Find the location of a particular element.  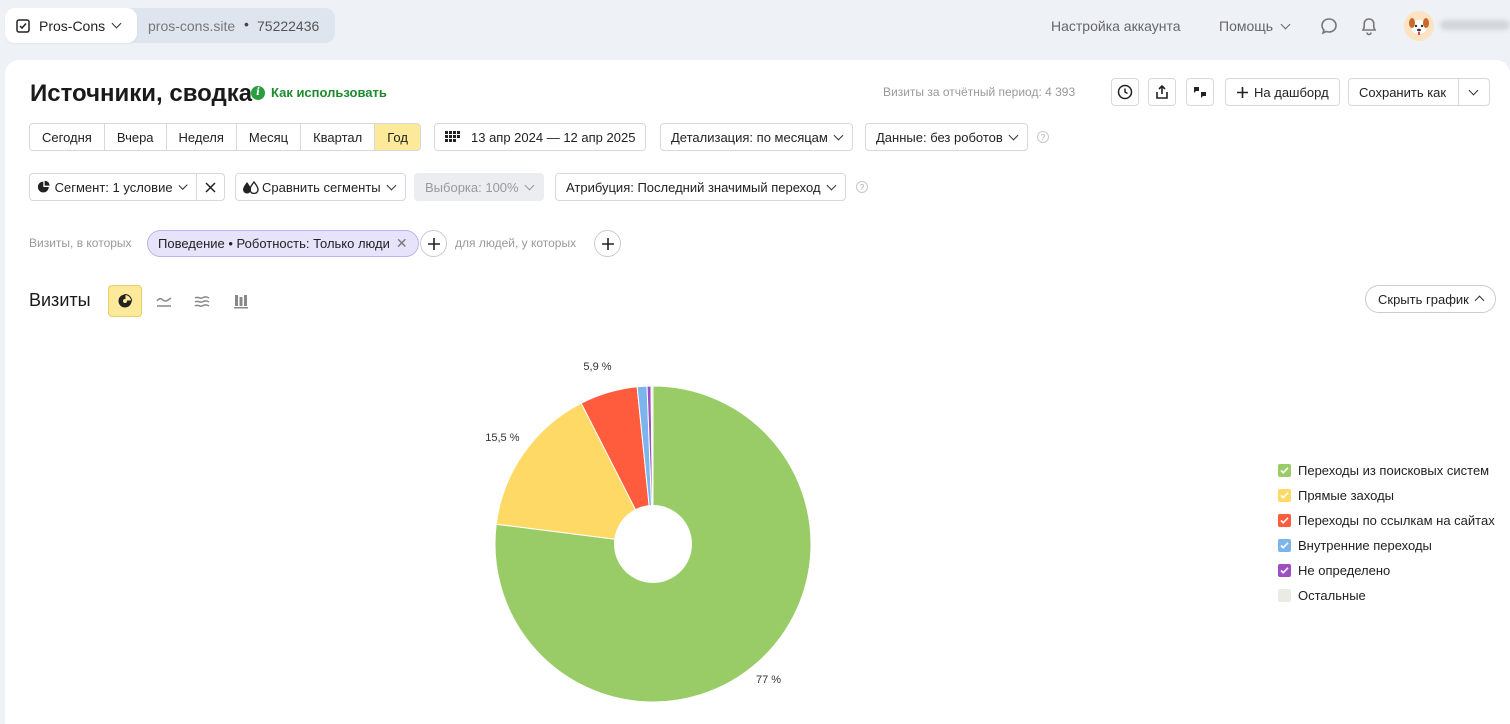

site-selector: Pros-Cons is located at coordinates (71, 25).